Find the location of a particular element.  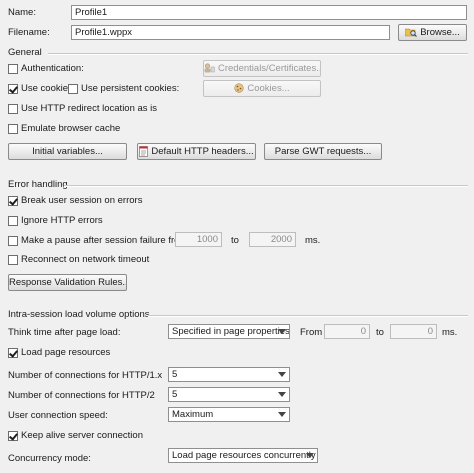

concurrency-label: Concurrency mode: is located at coordinates (49, 458).